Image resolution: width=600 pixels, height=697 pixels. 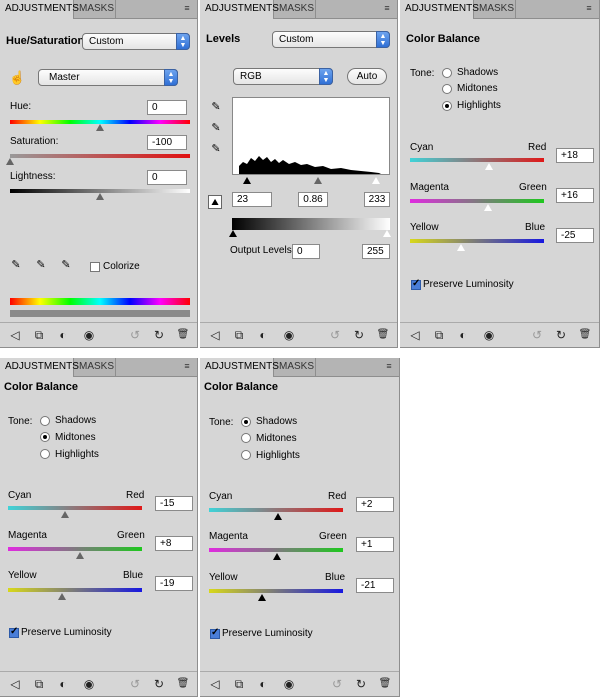 What do you see at coordinates (216, 107) in the screenshot?
I see `black-point-eyedropper-icon: ✎` at bounding box center [216, 107].